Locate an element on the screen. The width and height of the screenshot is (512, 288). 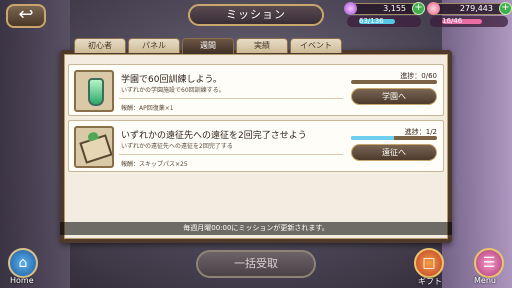
gem-counter: 3,155 + is located at coordinates (384, 8).